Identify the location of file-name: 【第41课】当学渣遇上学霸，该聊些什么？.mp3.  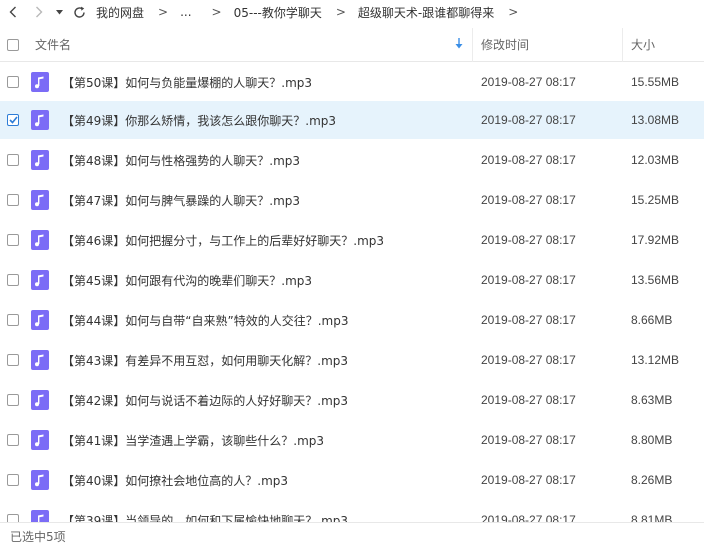
(193, 440).